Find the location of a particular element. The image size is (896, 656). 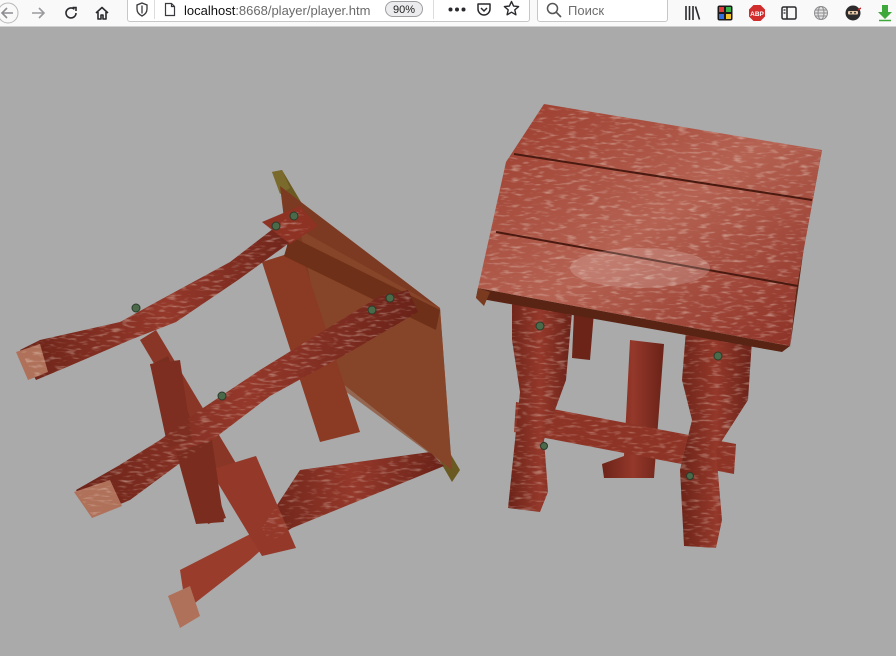

globe-extension-button is located at coordinates (821, 13).